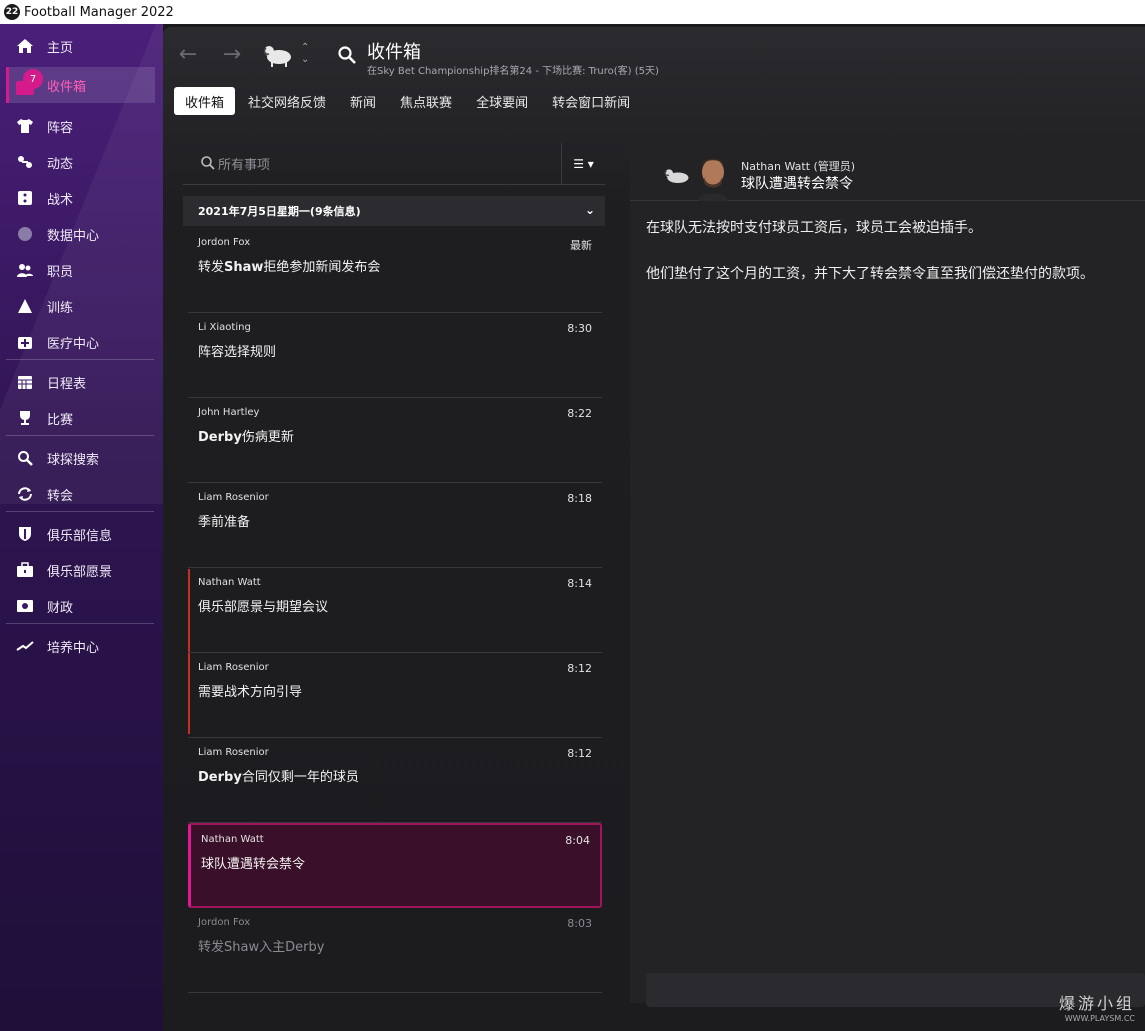  Describe the element at coordinates (583, 164) in the screenshot. I see `filter-menu-button: ☰ ▾` at that location.